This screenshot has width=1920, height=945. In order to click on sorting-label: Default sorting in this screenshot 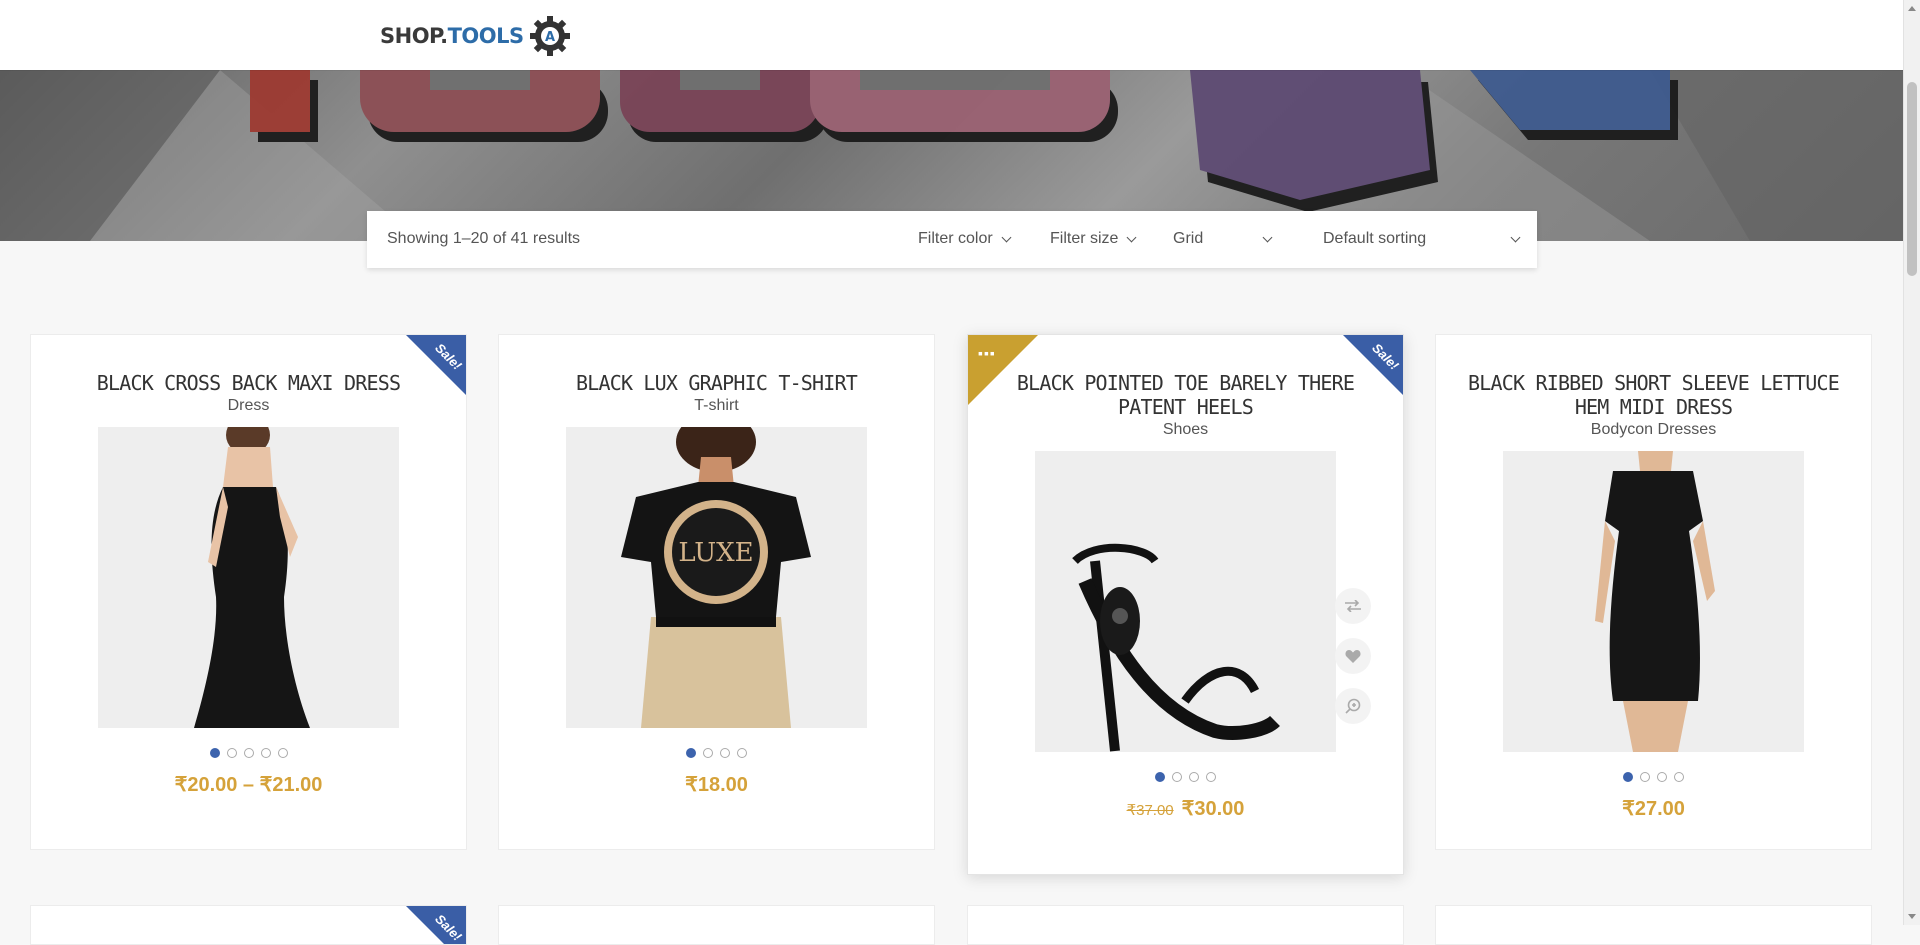, I will do `click(1375, 238)`.